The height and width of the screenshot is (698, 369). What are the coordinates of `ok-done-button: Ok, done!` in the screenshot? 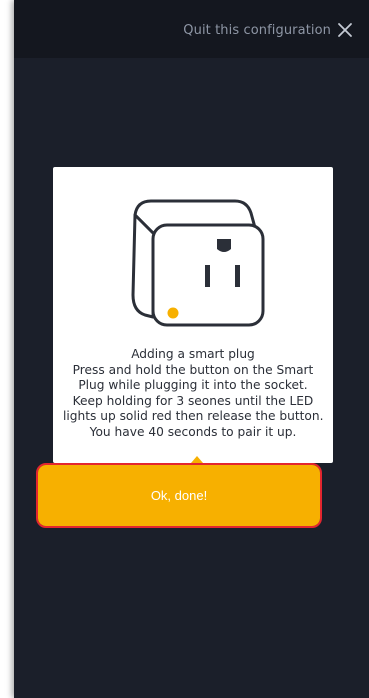 It's located at (179, 495).